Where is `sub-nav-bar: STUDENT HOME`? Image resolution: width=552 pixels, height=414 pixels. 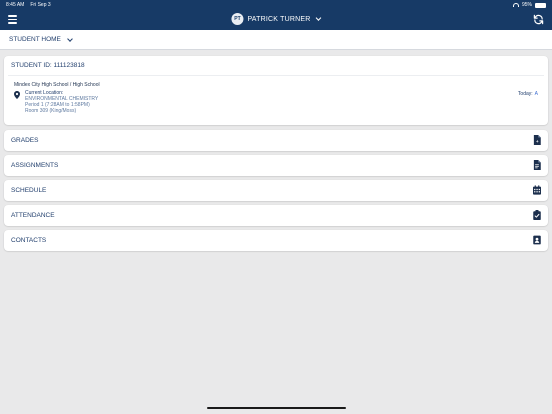 sub-nav-bar: STUDENT HOME is located at coordinates (276, 40).